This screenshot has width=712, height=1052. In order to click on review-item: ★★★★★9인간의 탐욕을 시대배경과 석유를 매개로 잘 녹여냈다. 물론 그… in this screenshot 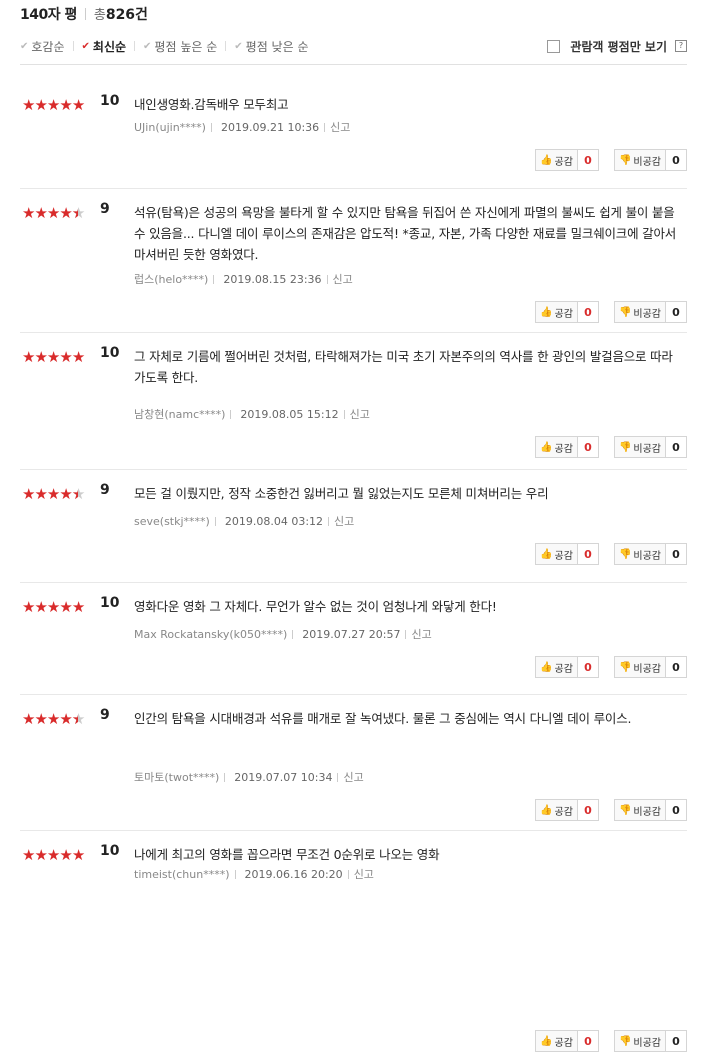, I will do `click(353, 762)`.